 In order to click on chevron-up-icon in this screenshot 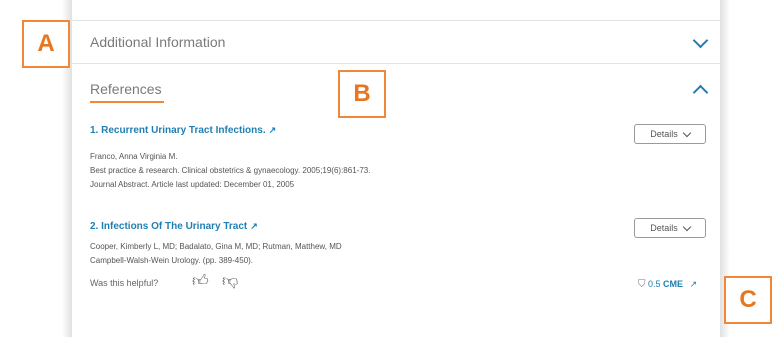, I will do `click(700, 92)`.